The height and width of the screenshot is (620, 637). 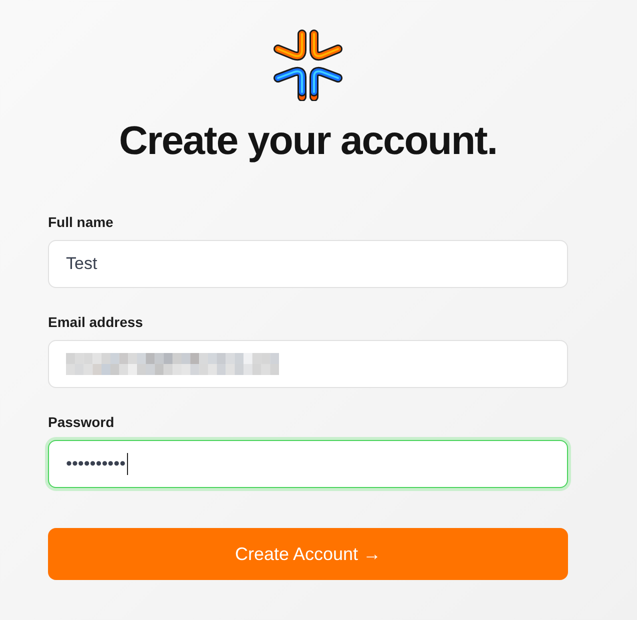 What do you see at coordinates (127, 464) in the screenshot?
I see `text-cursor-icon` at bounding box center [127, 464].